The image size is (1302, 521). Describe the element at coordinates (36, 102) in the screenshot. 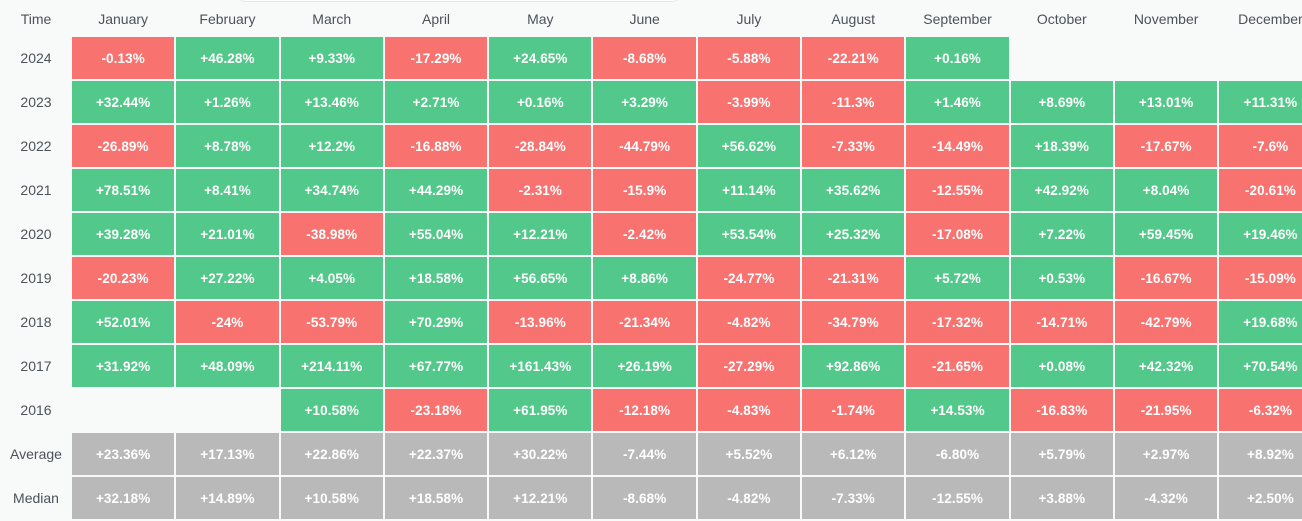

I see `row-label-2023: 2023` at that location.